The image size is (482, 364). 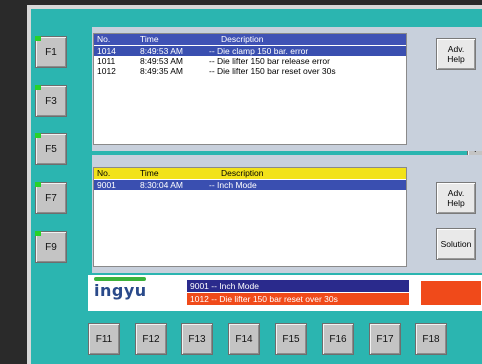 What do you see at coordinates (162, 71) in the screenshot?
I see `alarm-time: 8:49:35 AM` at bounding box center [162, 71].